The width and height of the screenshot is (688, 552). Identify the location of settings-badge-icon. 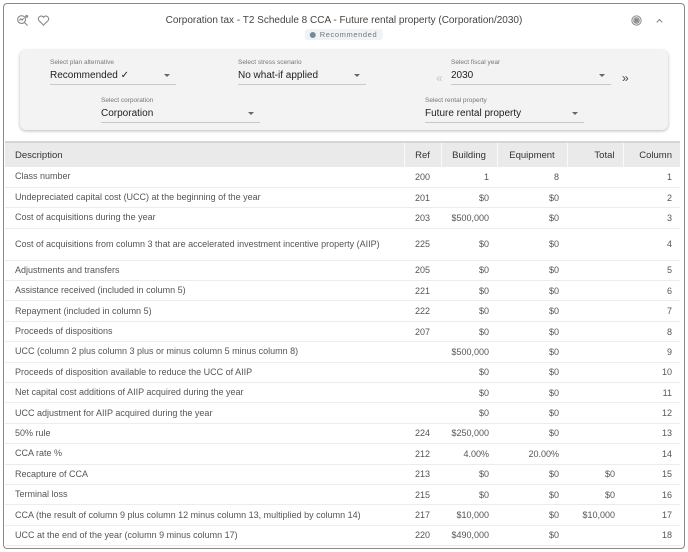
(636, 20).